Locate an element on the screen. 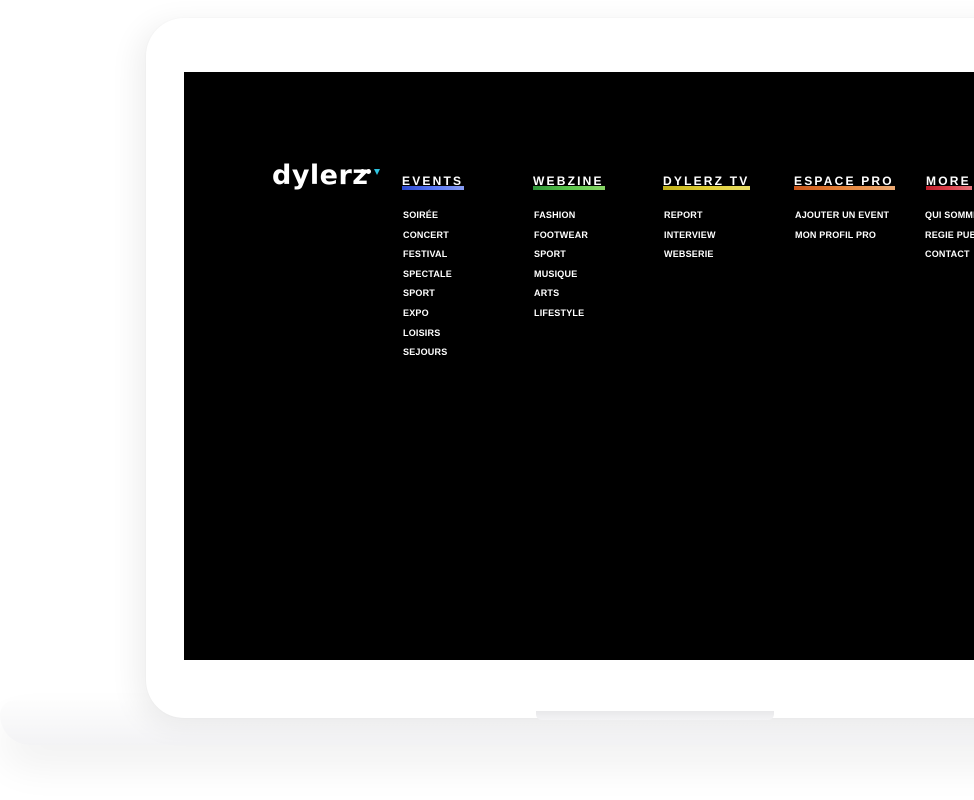  menu-item: FESTIVAL is located at coordinates (433, 255).